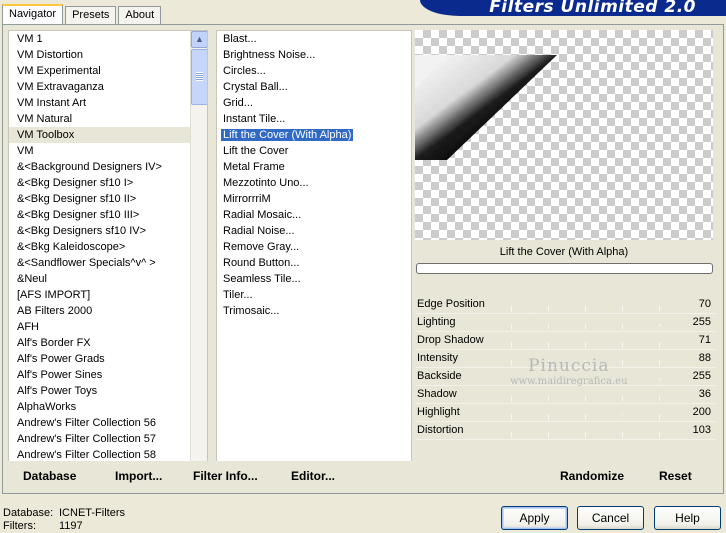  Describe the element at coordinates (108, 343) in the screenshot. I see `category-item: Alf's Border FX` at that location.